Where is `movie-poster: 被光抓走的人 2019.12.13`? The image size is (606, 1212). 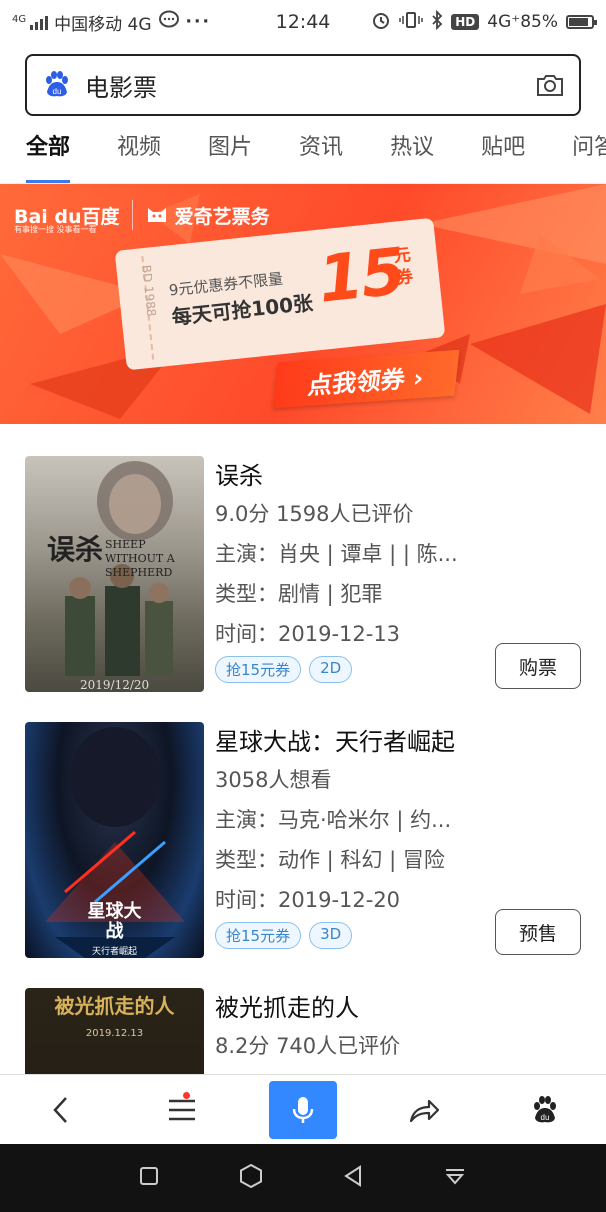 movie-poster: 被光抓走的人 2019.12.13 is located at coordinates (114, 1031).